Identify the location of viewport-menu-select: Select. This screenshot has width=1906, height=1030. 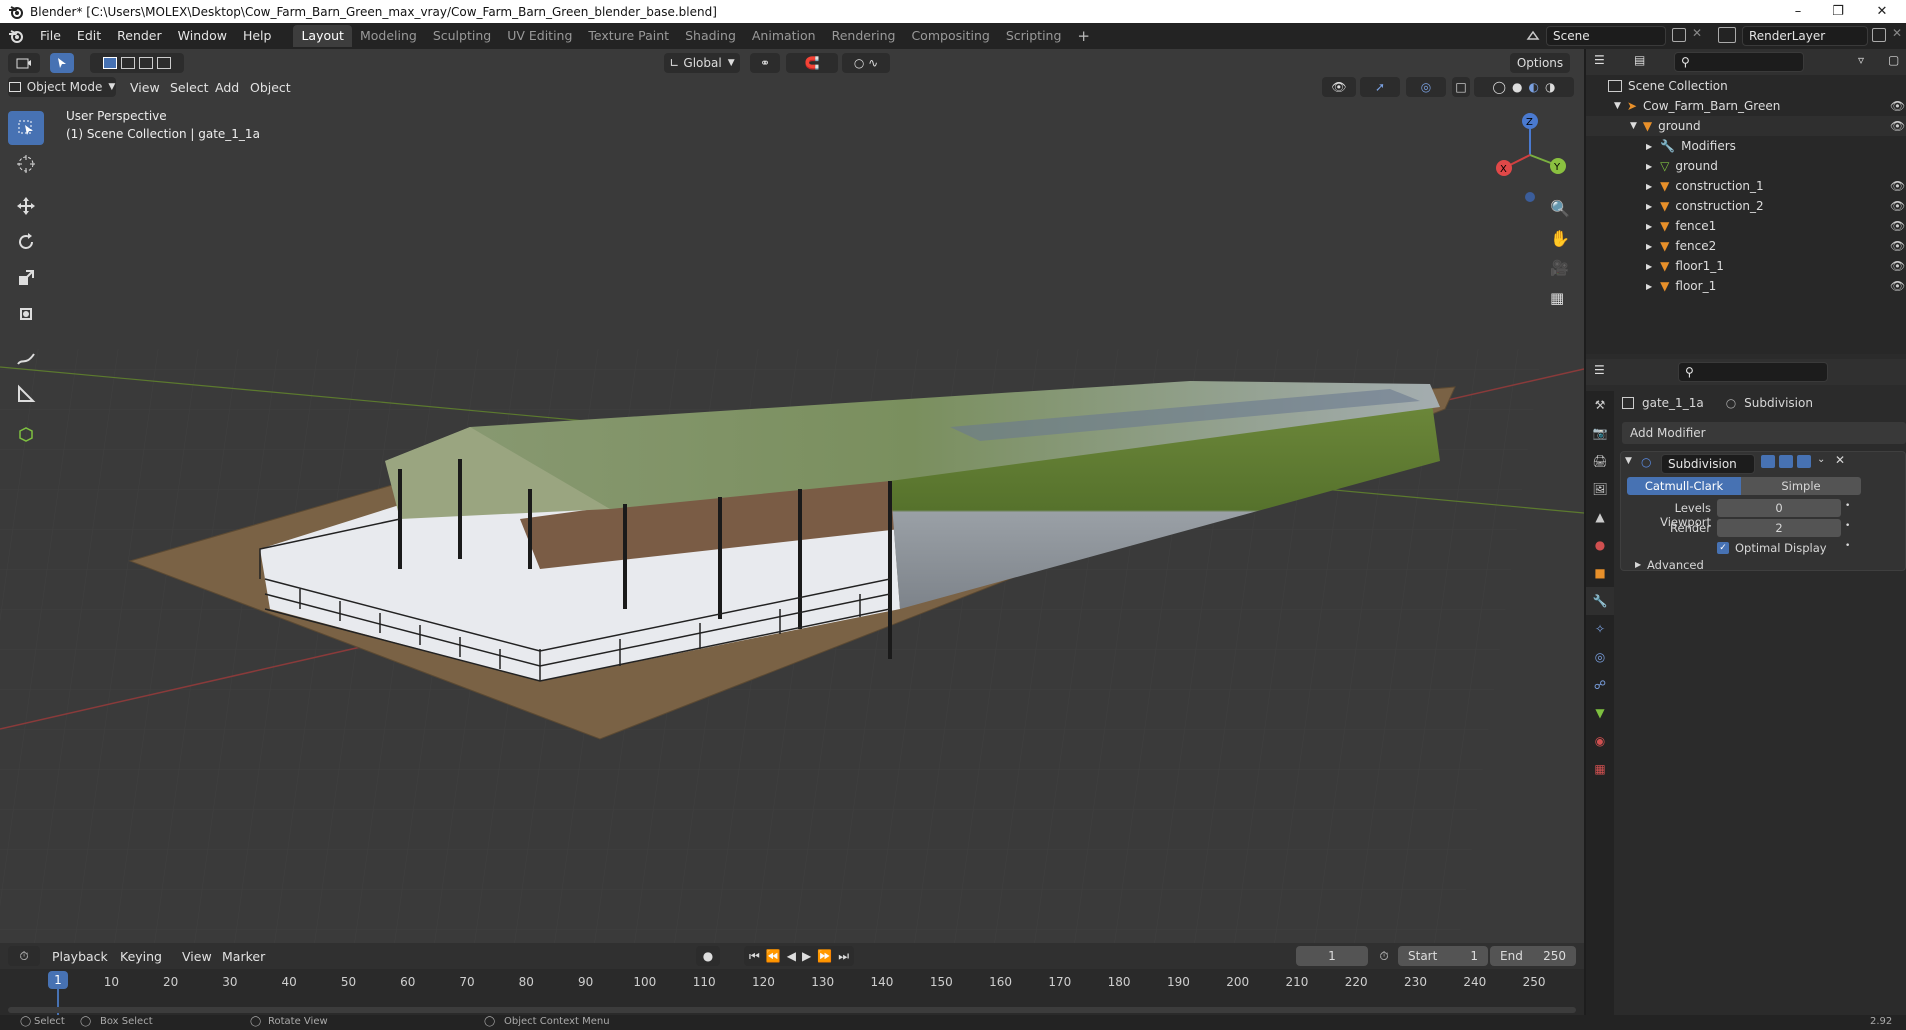
(189, 87).